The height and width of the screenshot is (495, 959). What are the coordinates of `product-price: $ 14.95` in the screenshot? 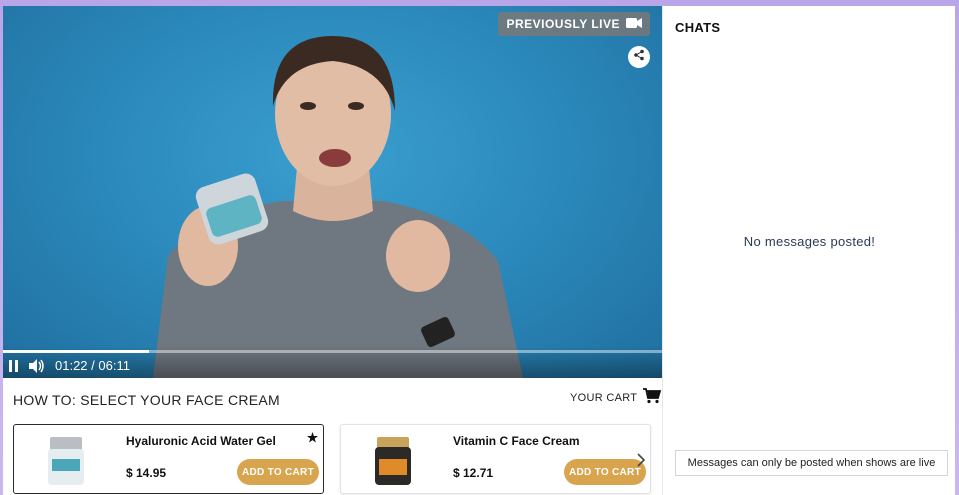 It's located at (146, 473).